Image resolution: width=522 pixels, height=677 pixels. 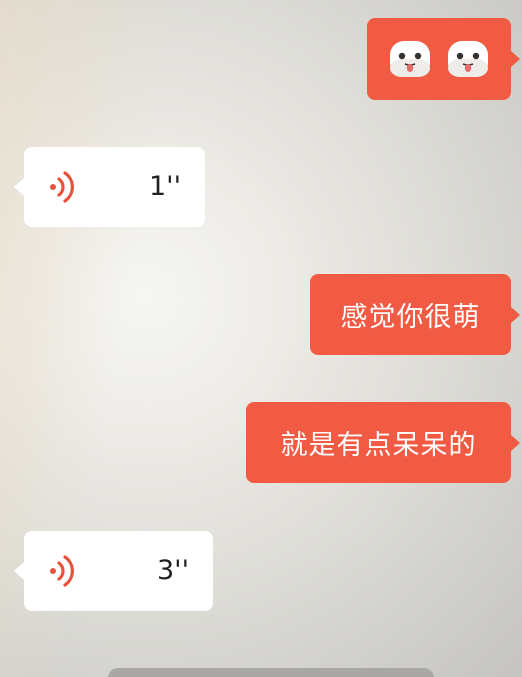 I want to click on voice-duration: 3'', so click(x=172, y=570).